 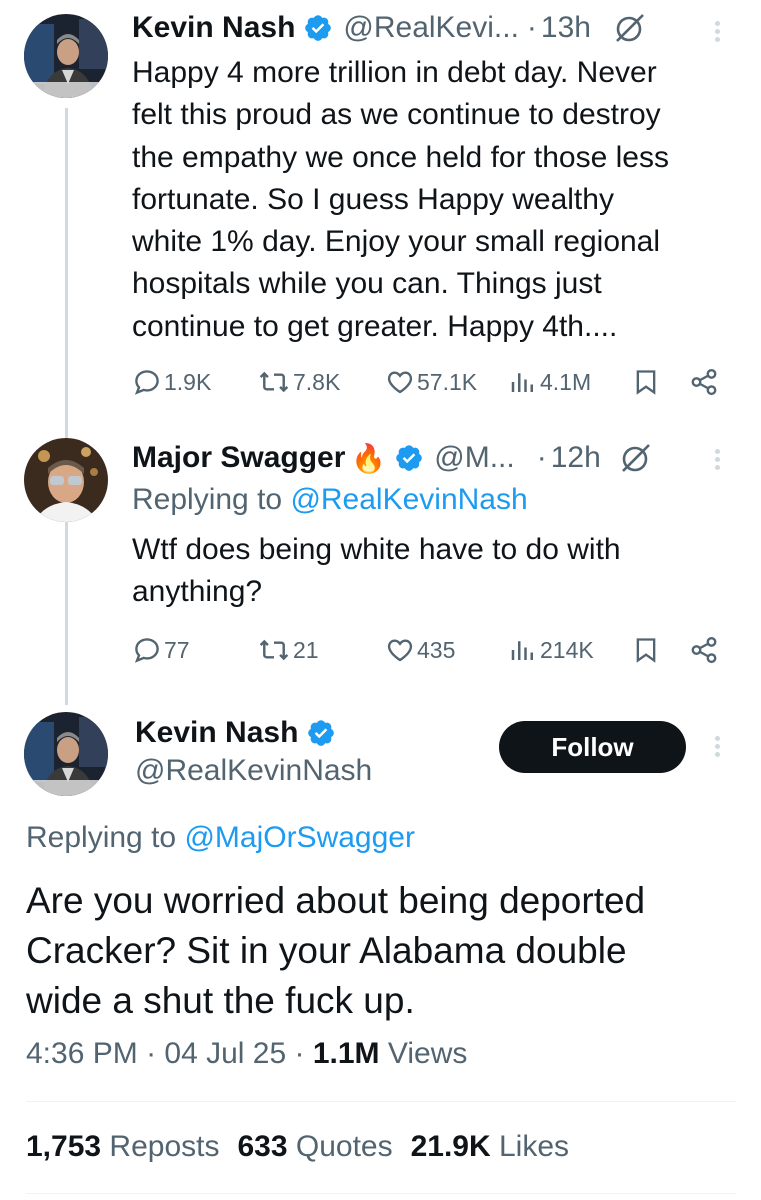 What do you see at coordinates (346, 1053) in the screenshot?
I see `views-total: 1.1M` at bounding box center [346, 1053].